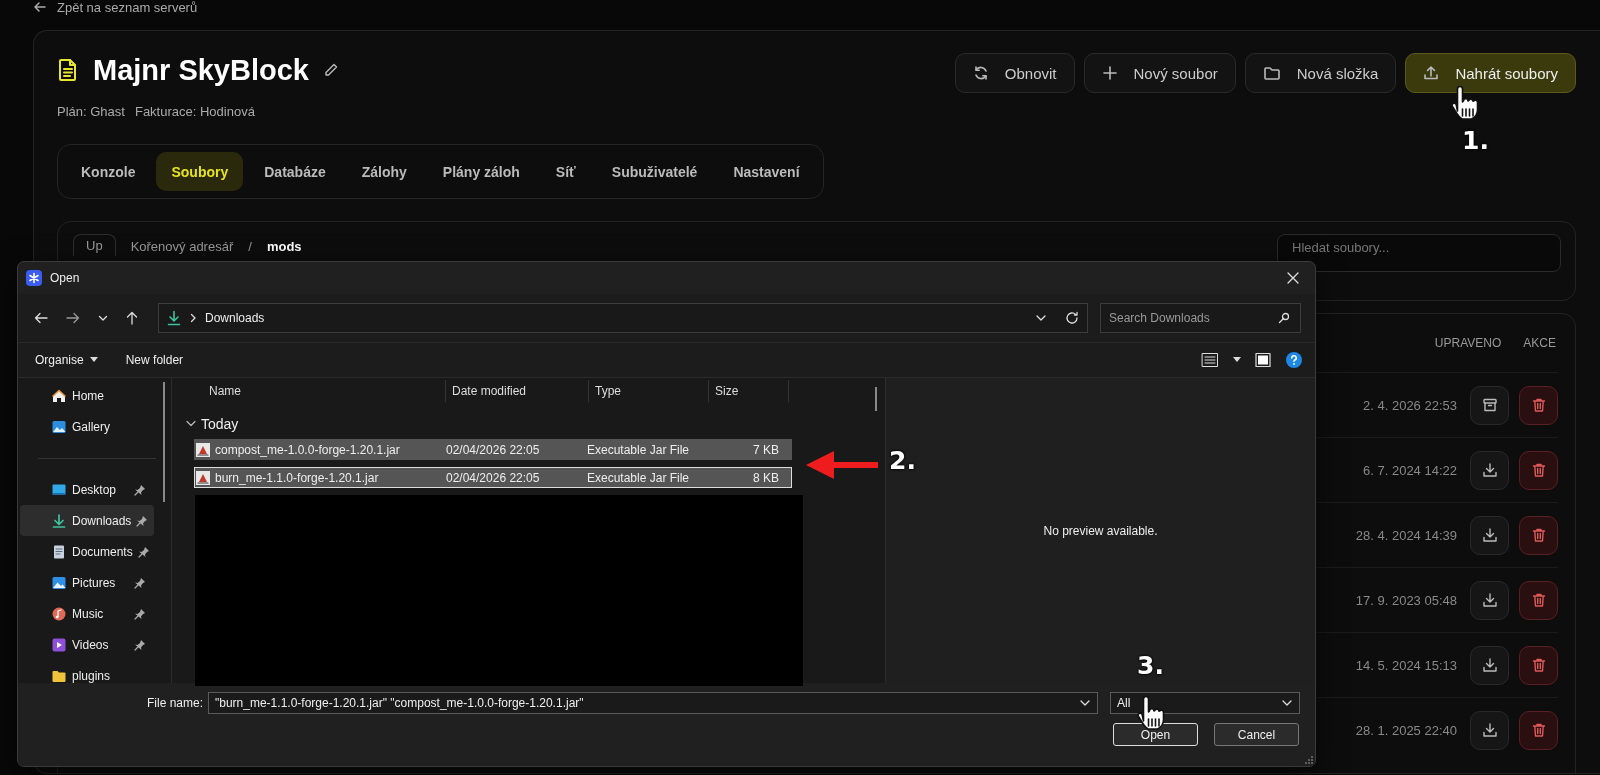  I want to click on open-button: Open, so click(1155, 734).